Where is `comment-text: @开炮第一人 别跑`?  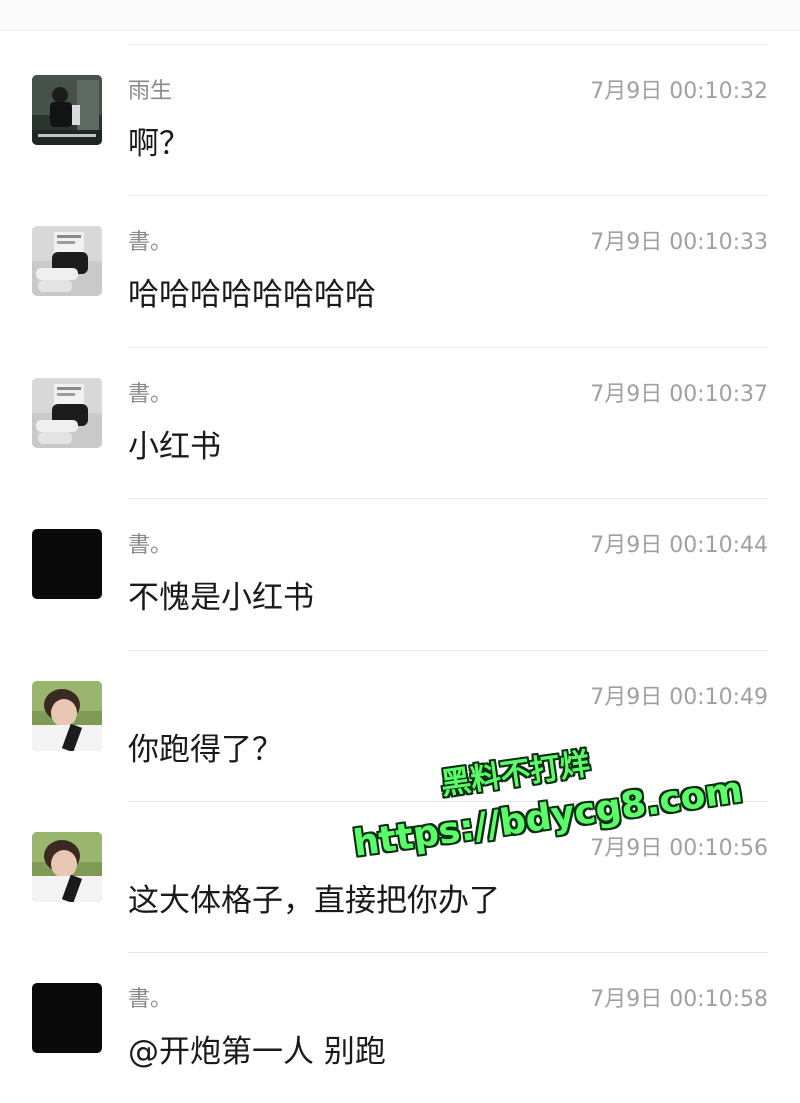
comment-text: @开炮第一人 别跑 is located at coordinates (257, 1052).